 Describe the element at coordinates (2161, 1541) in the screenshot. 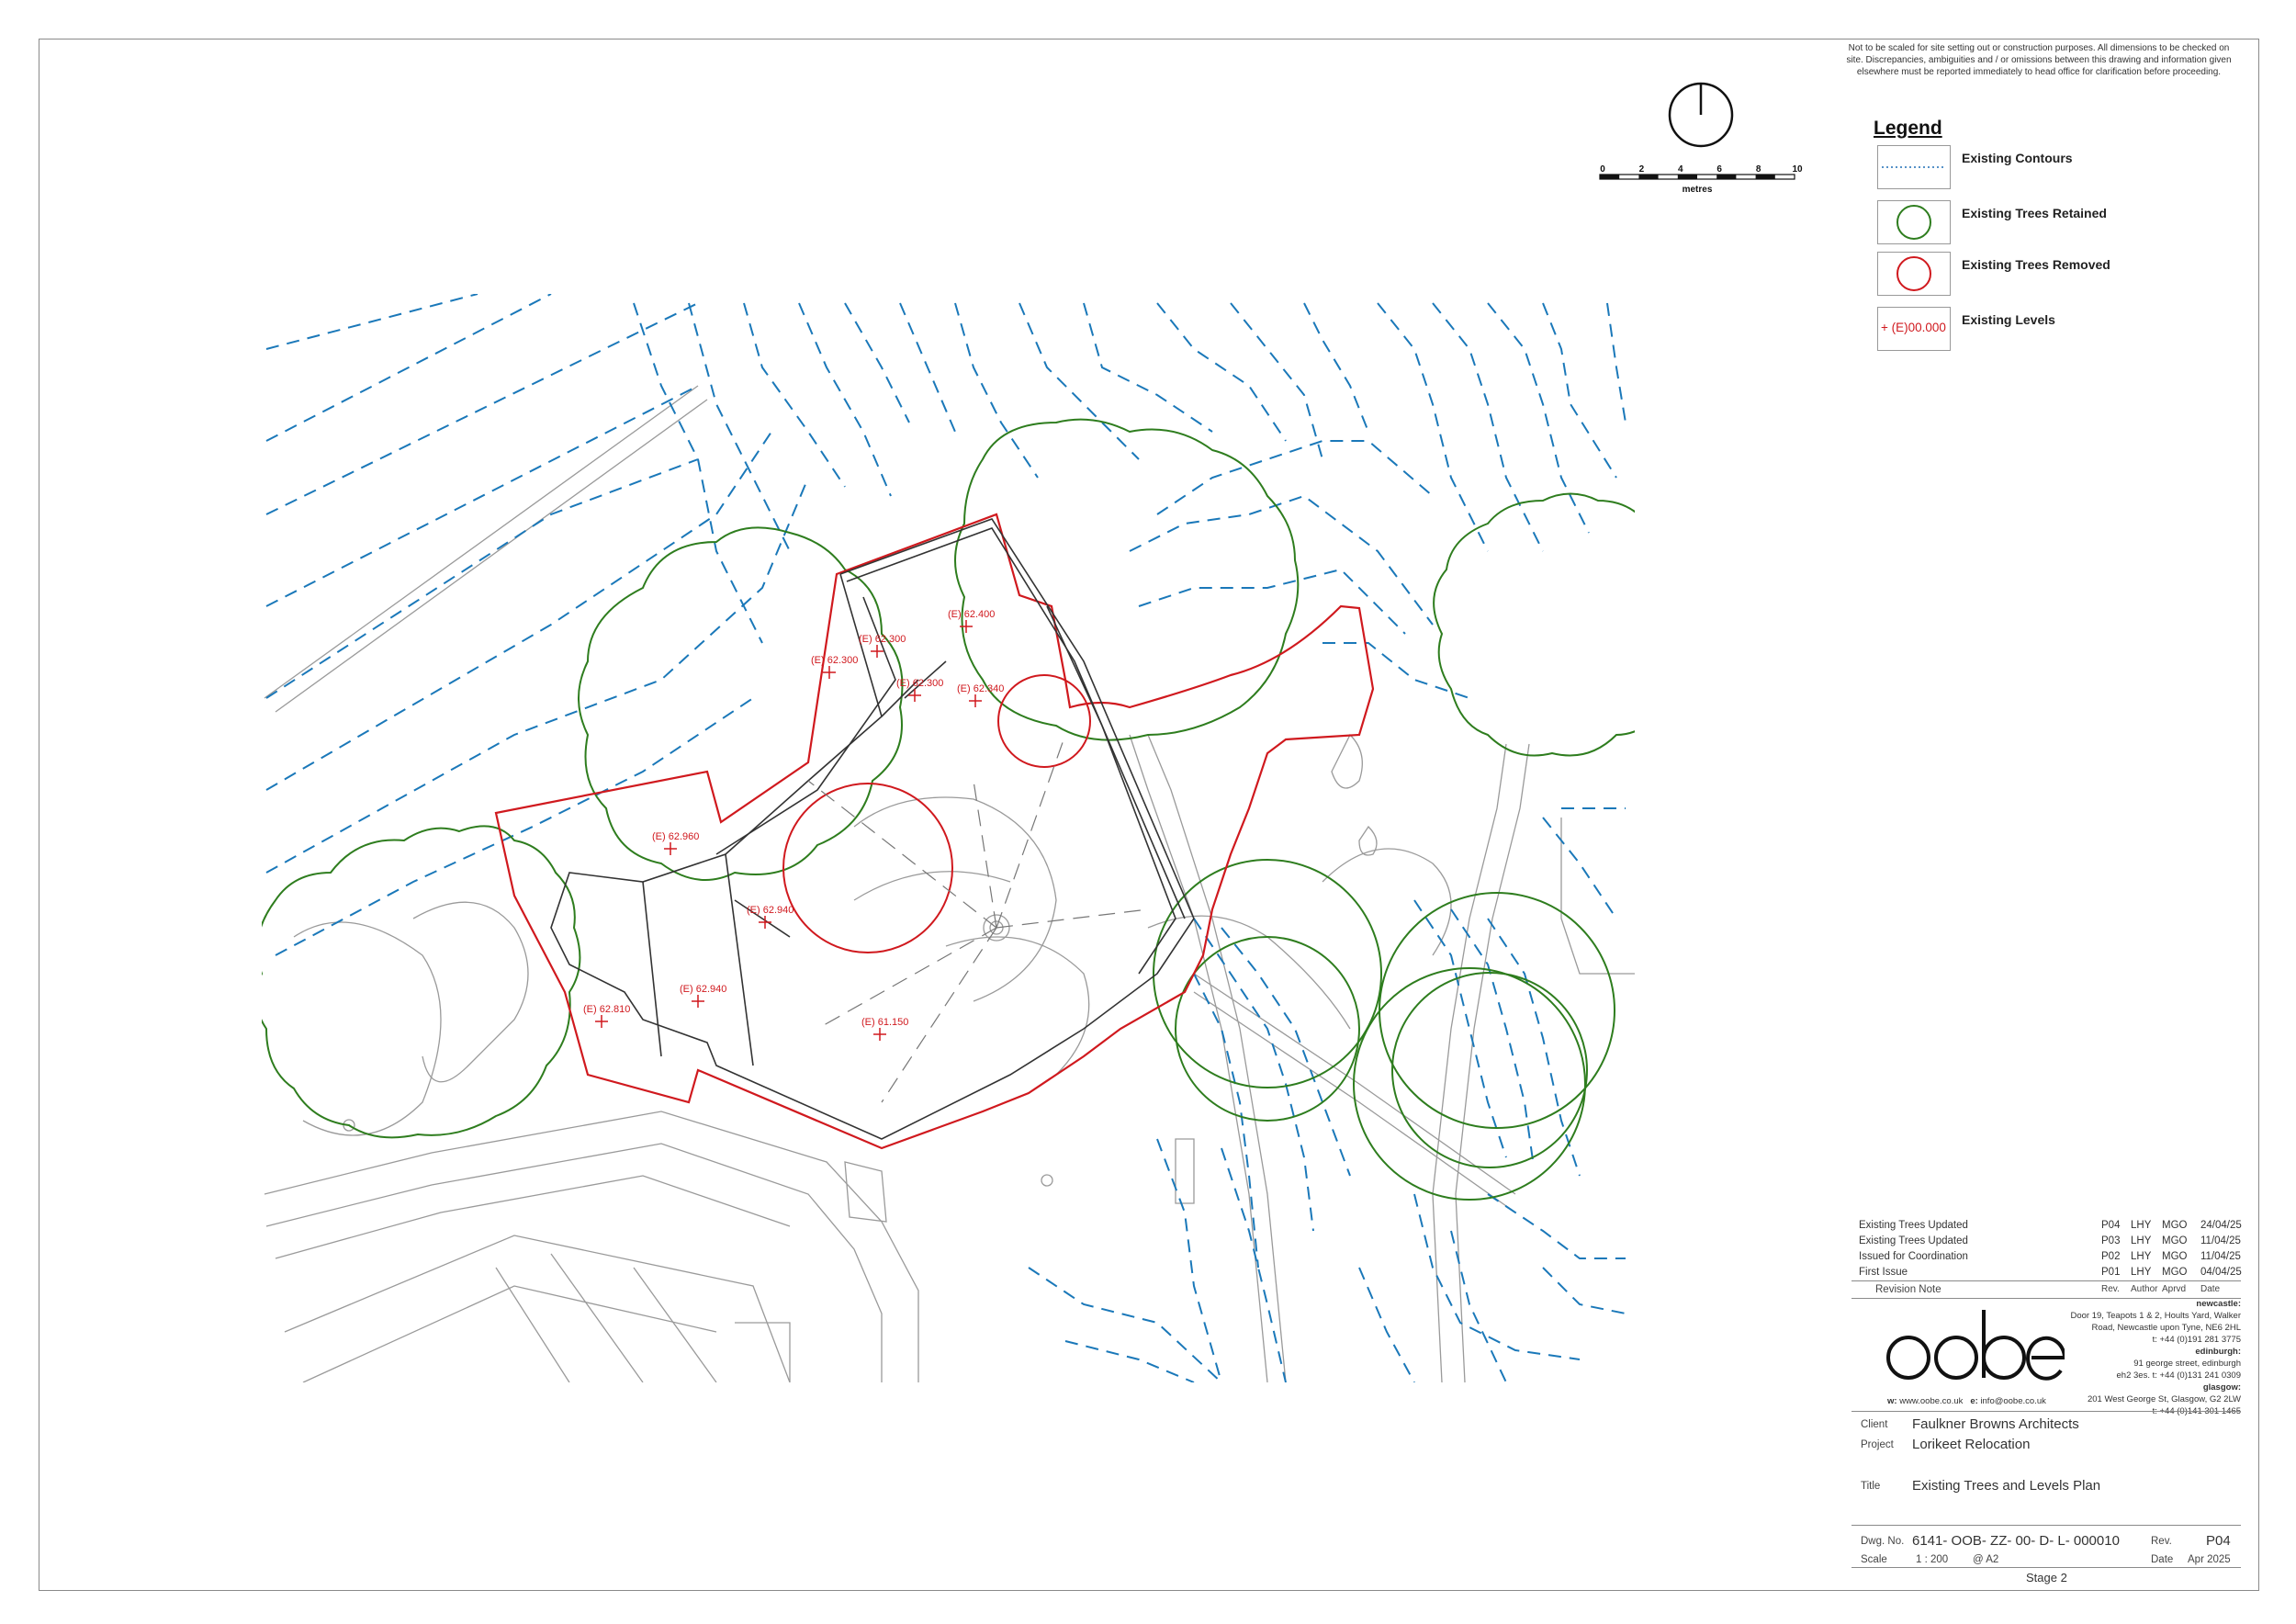

I see `rev-label: Rev.` at that location.